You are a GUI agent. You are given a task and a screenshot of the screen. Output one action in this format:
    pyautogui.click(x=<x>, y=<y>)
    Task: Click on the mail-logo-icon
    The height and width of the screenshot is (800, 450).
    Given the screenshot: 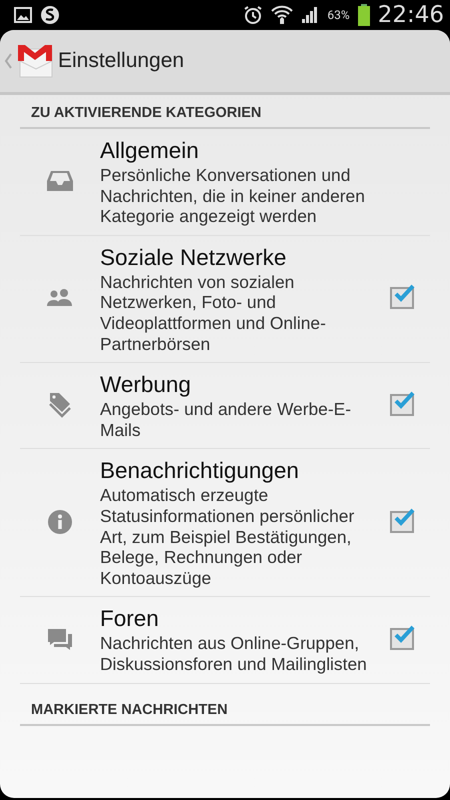 What is the action you would take?
    pyautogui.click(x=35, y=61)
    